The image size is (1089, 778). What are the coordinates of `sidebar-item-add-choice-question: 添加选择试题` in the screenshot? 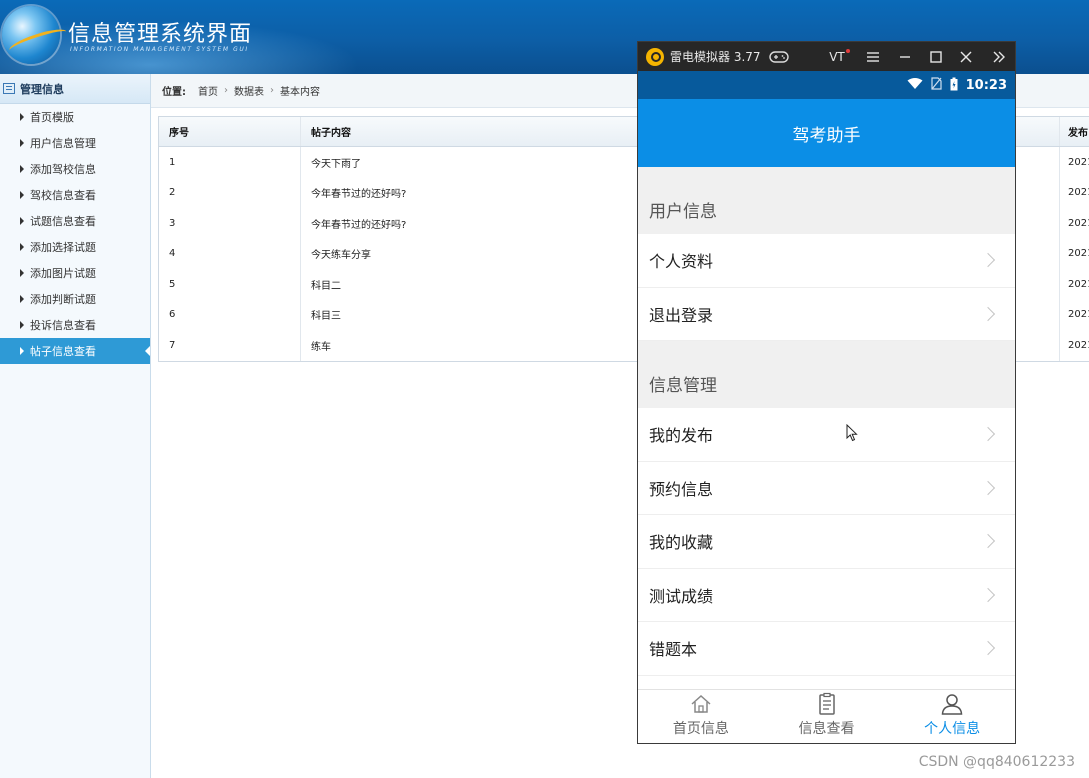 It's located at (75, 247).